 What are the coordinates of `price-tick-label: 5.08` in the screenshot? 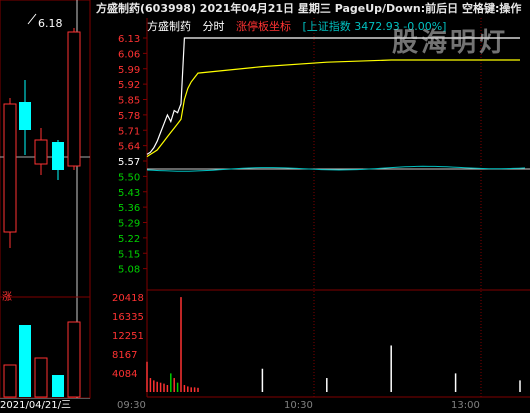 It's located at (129, 270).